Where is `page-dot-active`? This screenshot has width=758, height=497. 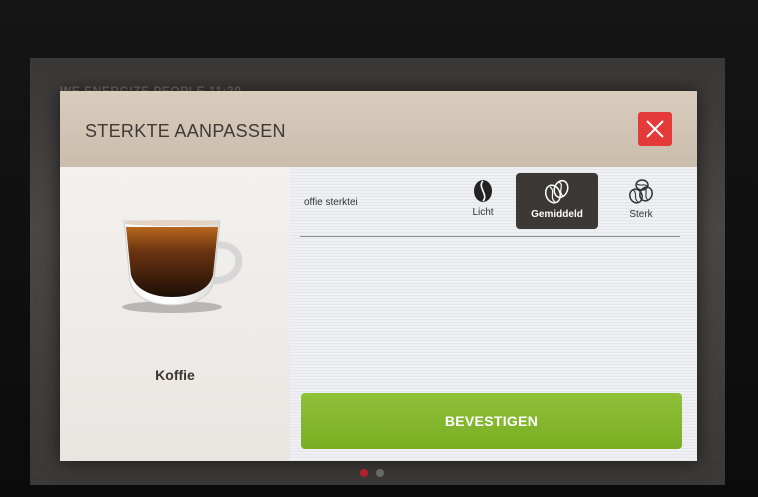
page-dot-active is located at coordinates (364, 473).